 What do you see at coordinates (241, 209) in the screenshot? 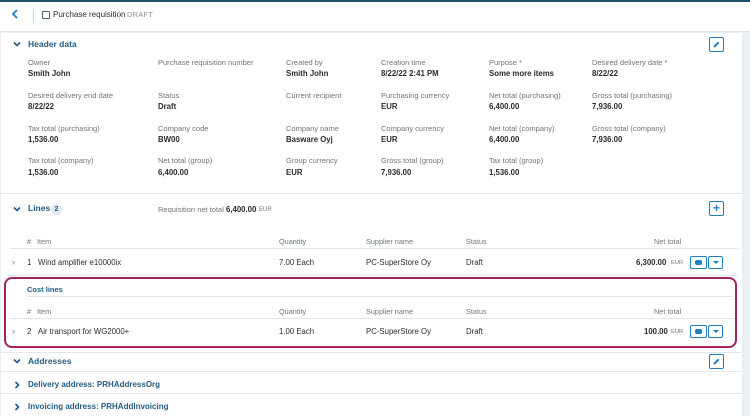
I see `requisition-net-total-value: 6,400.00` at bounding box center [241, 209].